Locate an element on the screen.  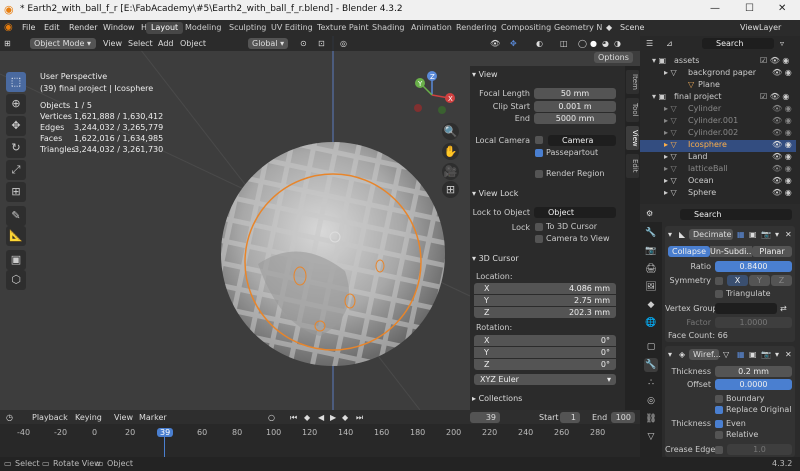
maximize-button: ☐ is located at coordinates (749, 8).